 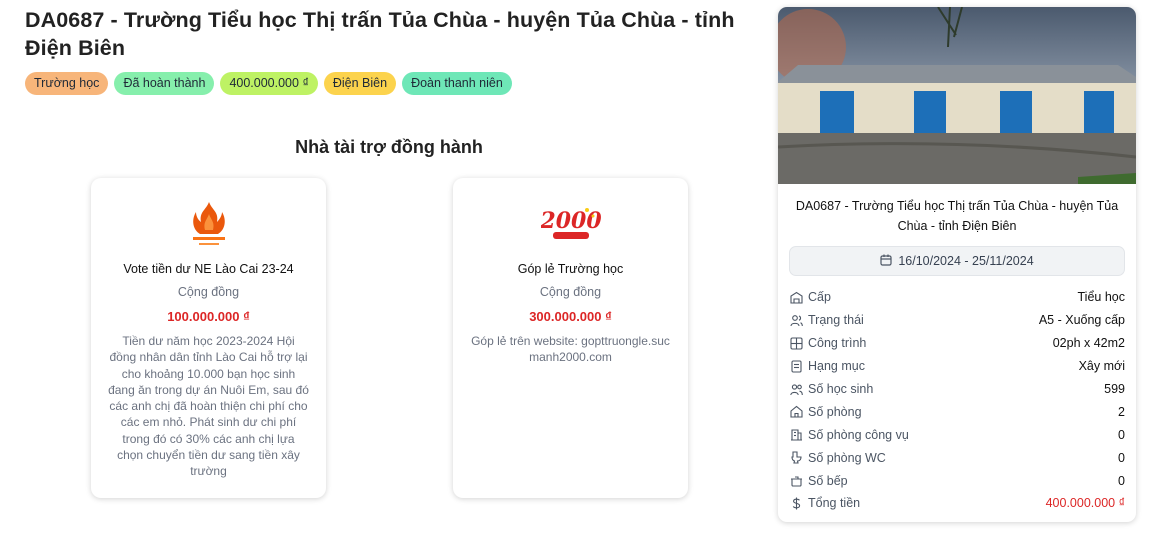 What do you see at coordinates (957, 434) in the screenshot?
I see `detail-row-office-rooms: Số phòng công vụ 0` at bounding box center [957, 434].